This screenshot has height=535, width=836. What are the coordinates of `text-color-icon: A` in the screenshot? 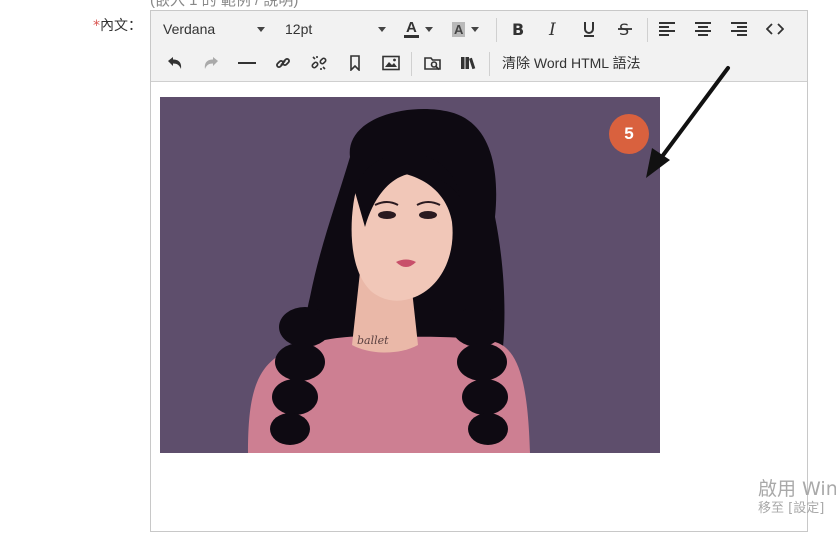 It's located at (411, 28).